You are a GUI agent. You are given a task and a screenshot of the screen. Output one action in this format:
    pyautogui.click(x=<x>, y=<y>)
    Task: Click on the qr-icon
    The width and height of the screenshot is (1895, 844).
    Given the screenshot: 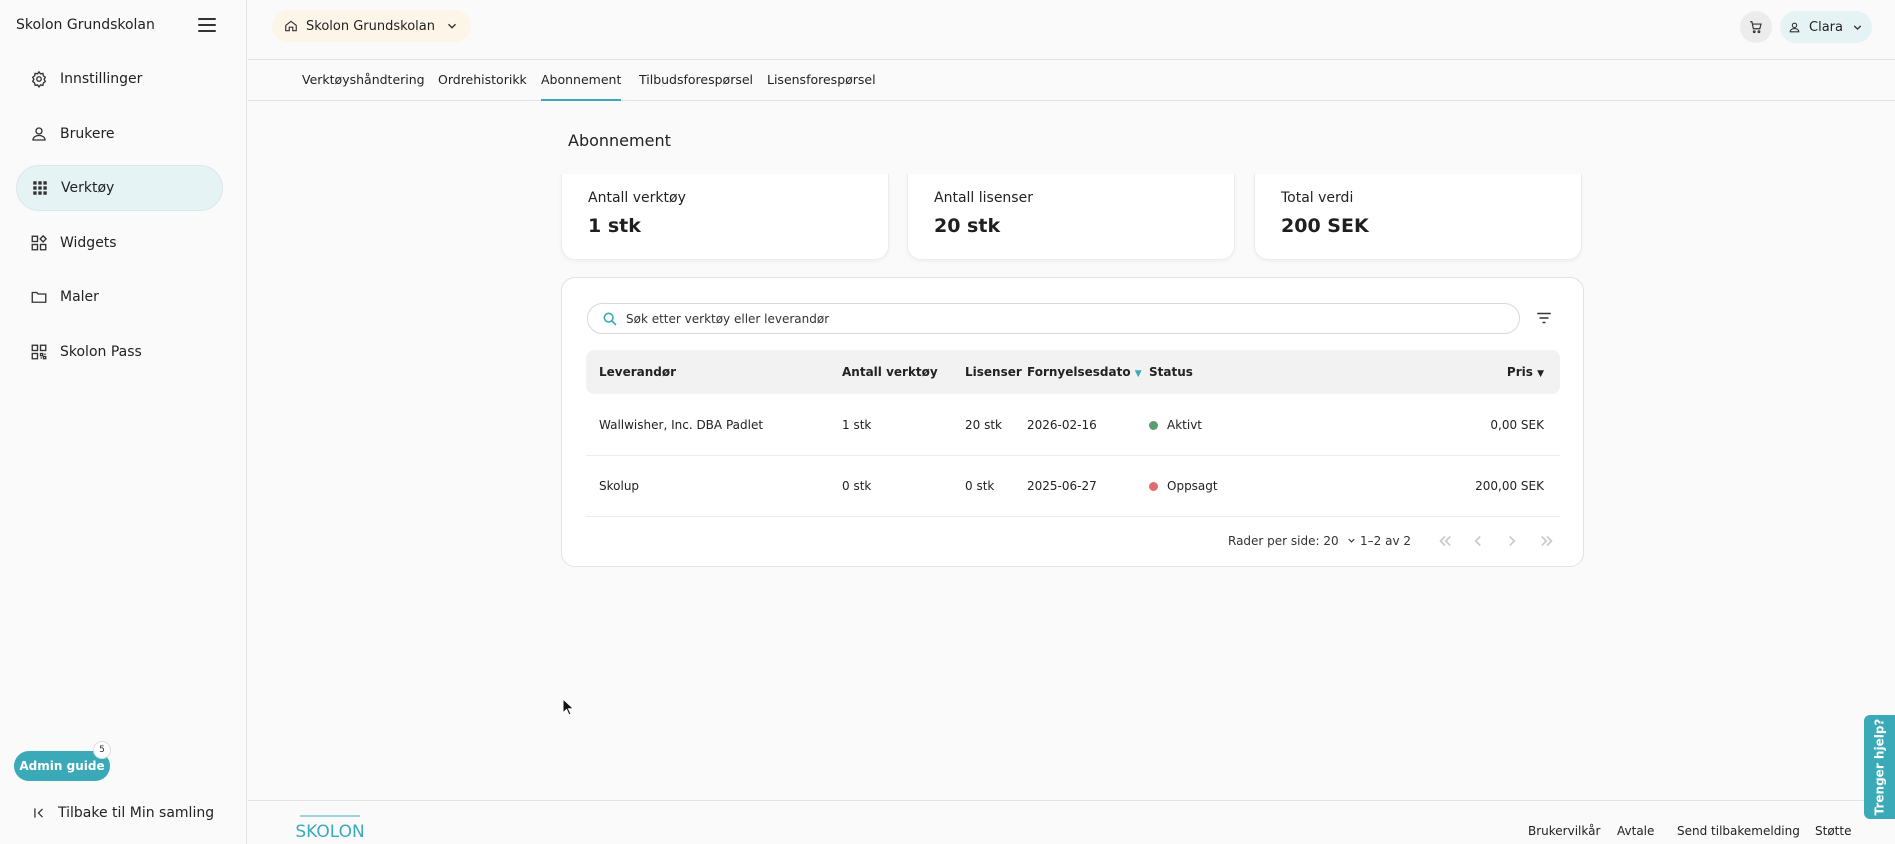 What is the action you would take?
    pyautogui.click(x=39, y=351)
    